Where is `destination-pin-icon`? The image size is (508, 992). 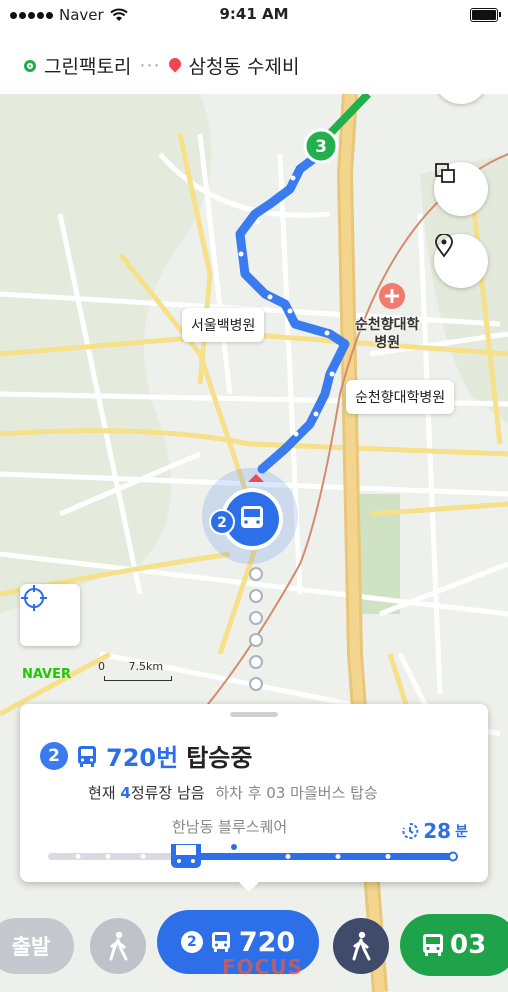
destination-pin-icon is located at coordinates (175, 66).